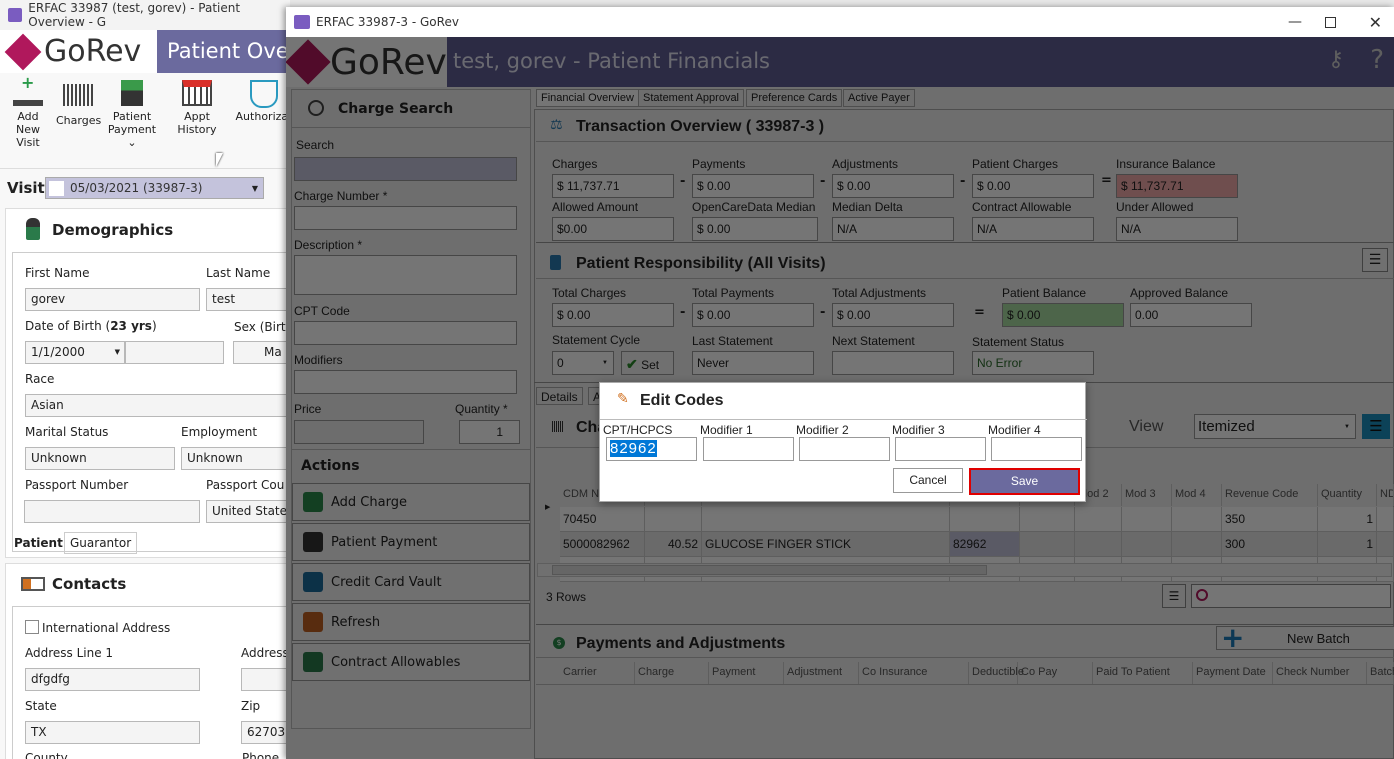 The height and width of the screenshot is (759, 1394). I want to click on tab-statement-approval: Statement Approval, so click(691, 98).